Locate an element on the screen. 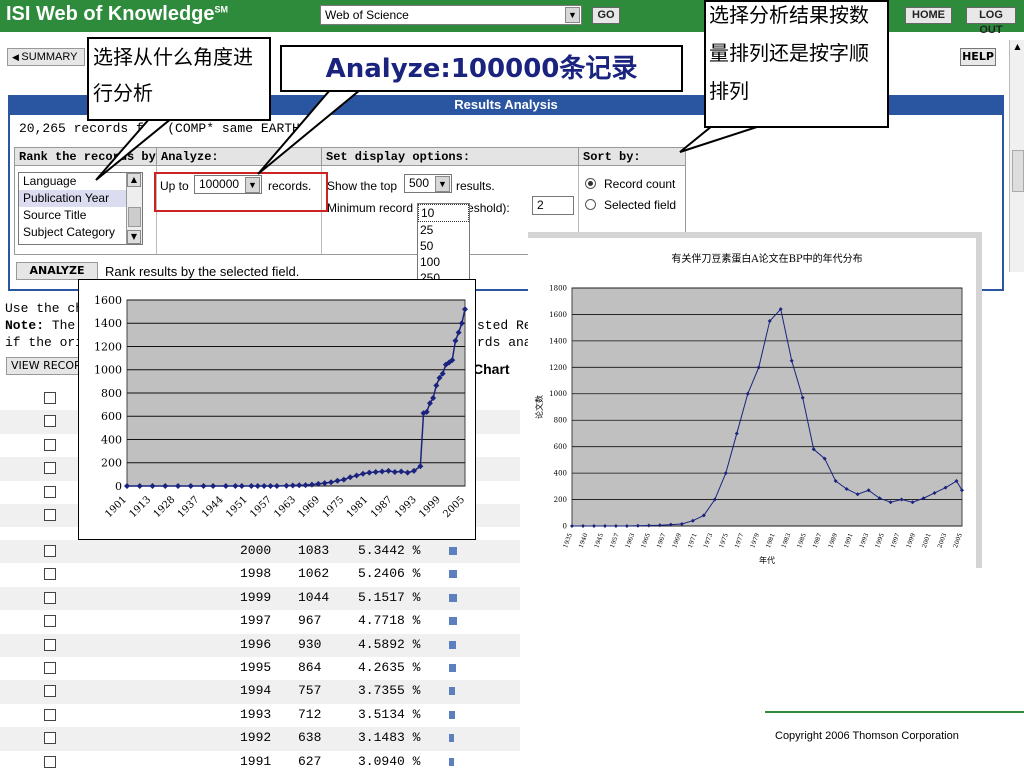  callout-angle: 选择从什么角度进行分析 is located at coordinates (179, 79).